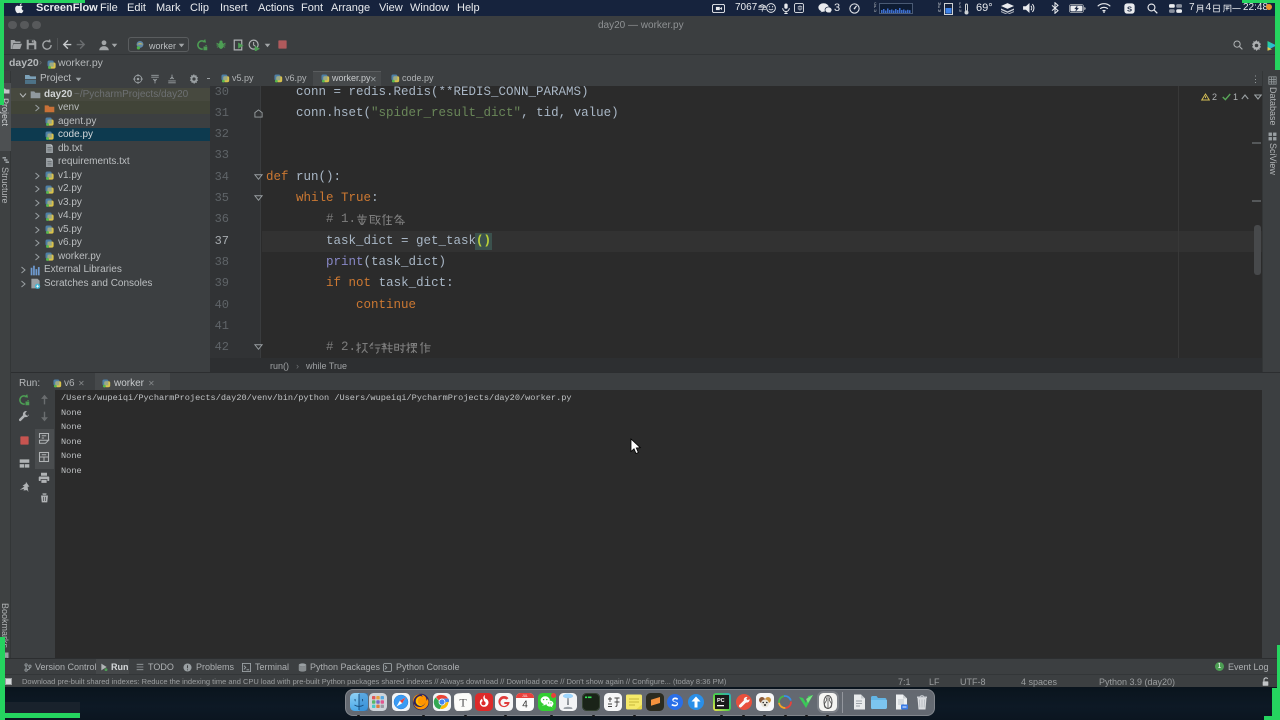 Image resolution: width=1280 pixels, height=720 pixels. What do you see at coordinates (463, 703) in the screenshot?
I see `svg-text: T` at bounding box center [463, 703].